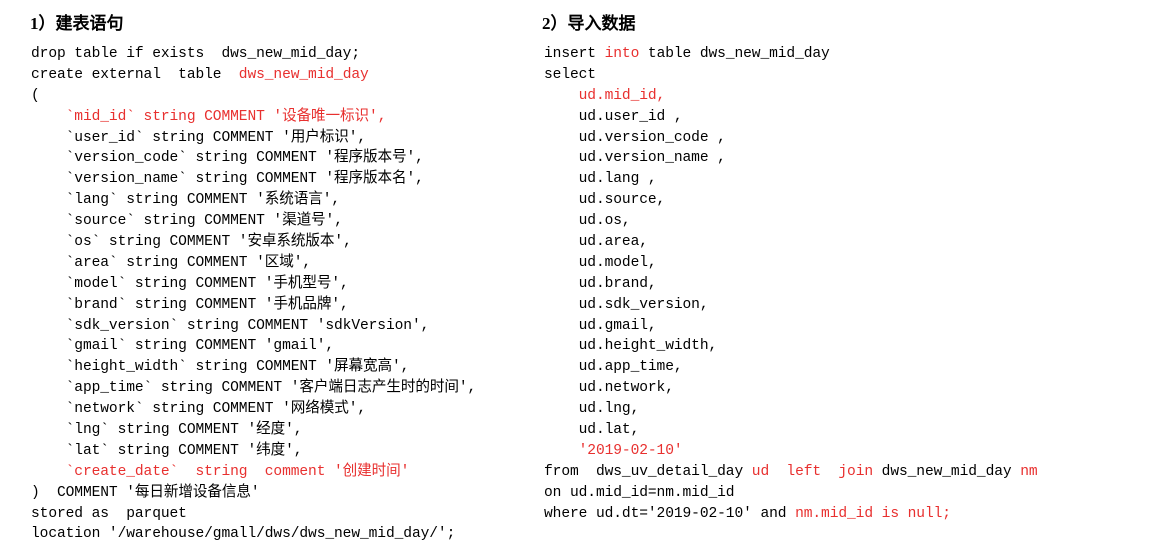 Image resolution: width=1157 pixels, height=557 pixels. What do you see at coordinates (183, 346) in the screenshot?
I see `code-token: `gmail` string COMMENT 'gmail',` at bounding box center [183, 346].